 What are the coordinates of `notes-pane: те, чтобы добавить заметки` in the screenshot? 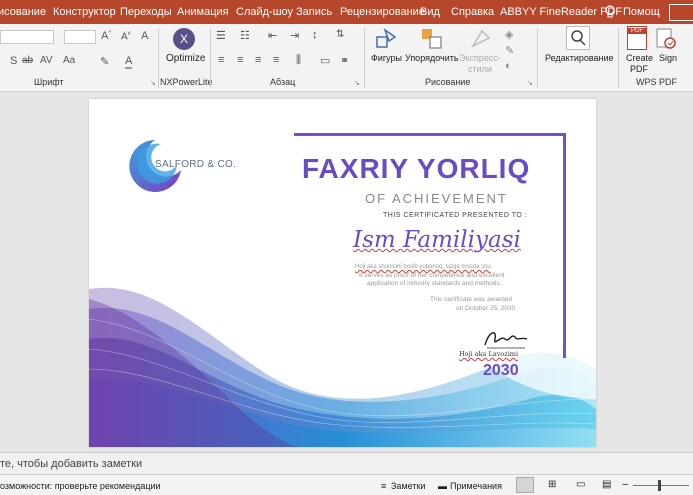 It's located at (346, 463).